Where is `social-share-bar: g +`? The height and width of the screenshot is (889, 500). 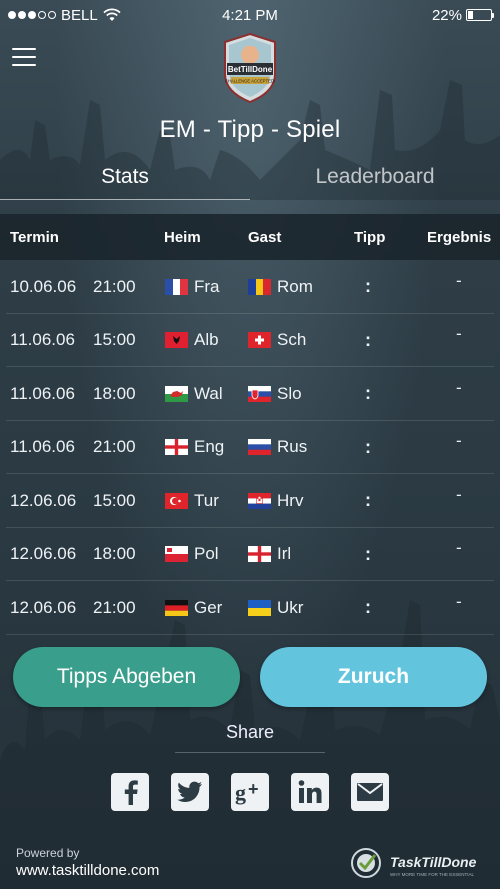 social-share-bar: g + is located at coordinates (250, 792).